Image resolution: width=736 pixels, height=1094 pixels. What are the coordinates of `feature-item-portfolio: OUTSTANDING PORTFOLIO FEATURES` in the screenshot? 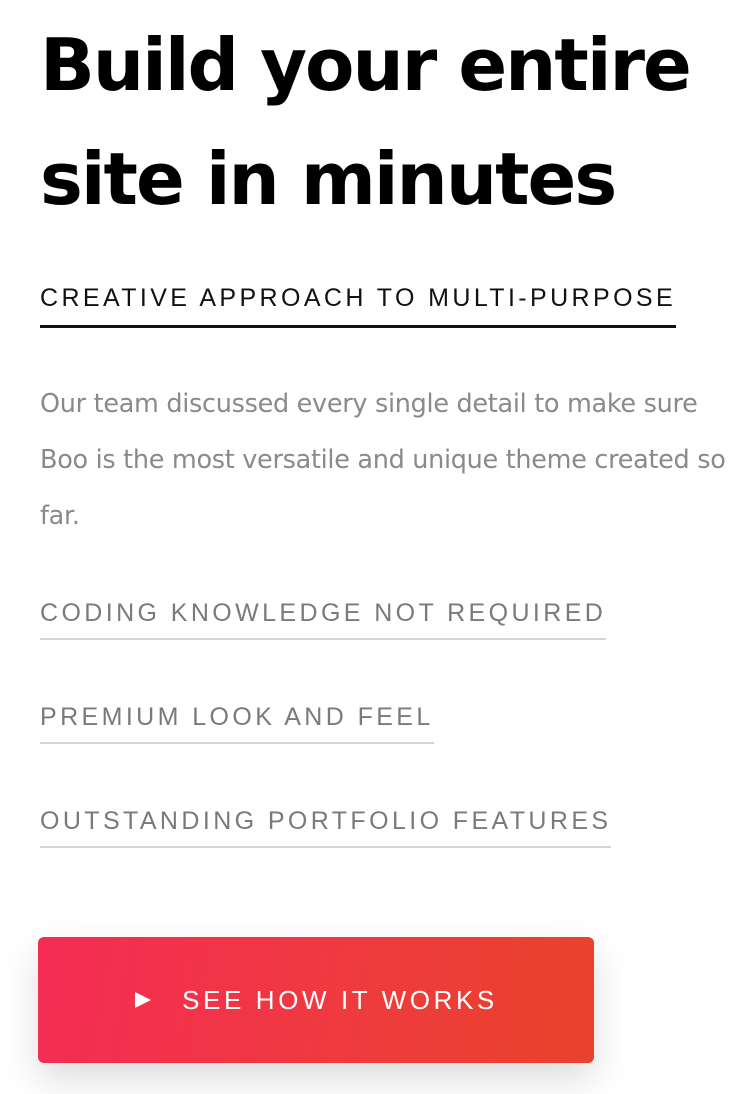 It's located at (326, 827).